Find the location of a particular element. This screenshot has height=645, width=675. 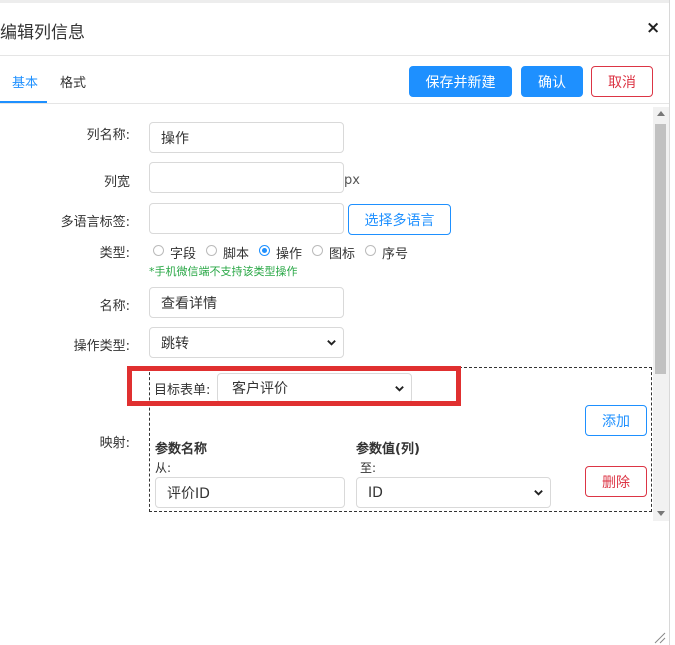

scrollbar is located at coordinates (661, 314).